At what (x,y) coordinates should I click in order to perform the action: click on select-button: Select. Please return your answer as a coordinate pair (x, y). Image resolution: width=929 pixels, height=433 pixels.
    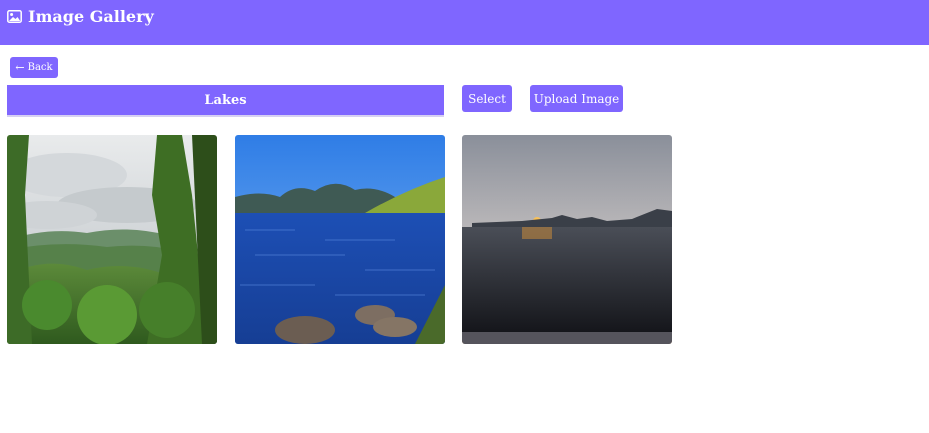
    Looking at the image, I should click on (487, 98).